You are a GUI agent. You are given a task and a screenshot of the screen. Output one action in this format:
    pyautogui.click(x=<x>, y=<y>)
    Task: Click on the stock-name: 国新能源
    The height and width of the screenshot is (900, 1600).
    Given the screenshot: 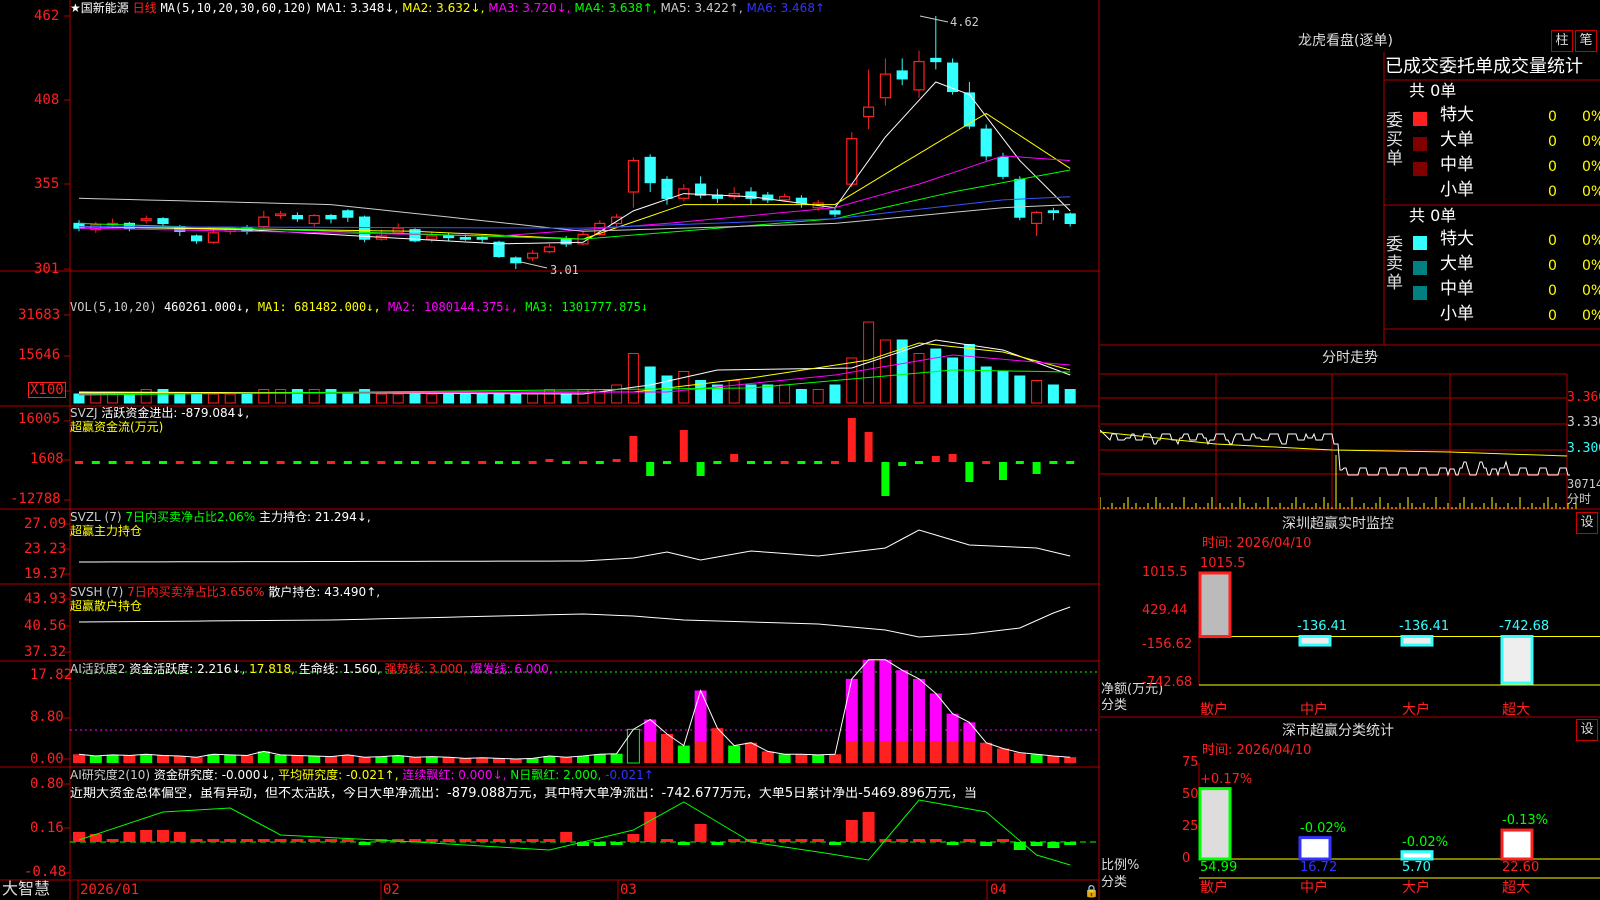 What is the action you would take?
    pyautogui.click(x=105, y=8)
    